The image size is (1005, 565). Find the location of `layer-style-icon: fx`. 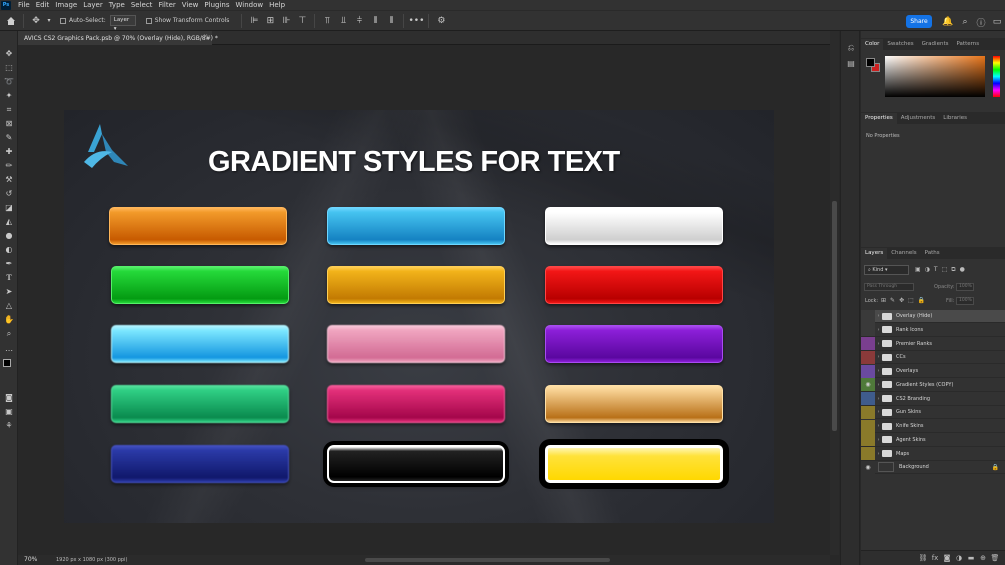

layer-style-icon: fx is located at coordinates (935, 558).